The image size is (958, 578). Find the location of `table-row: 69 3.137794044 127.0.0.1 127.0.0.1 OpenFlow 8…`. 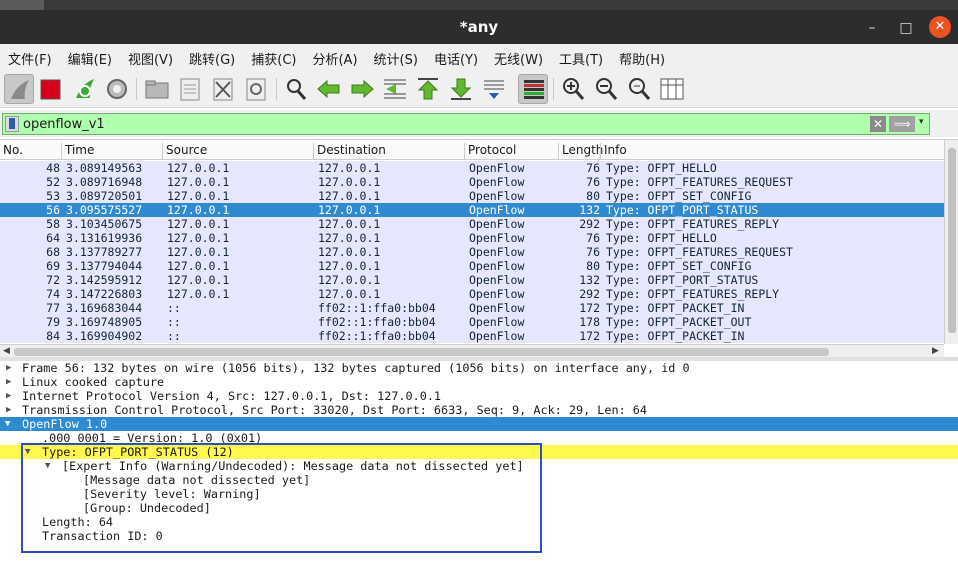

table-row: 69 3.137794044 127.0.0.1 127.0.0.1 OpenFlow 8… is located at coordinates (472, 266).